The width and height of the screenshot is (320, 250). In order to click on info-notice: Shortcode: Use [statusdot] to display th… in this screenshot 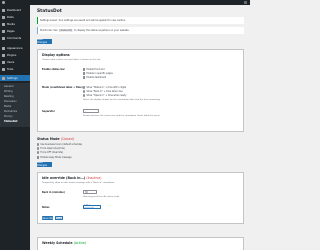, I will do `click(140, 30)`.